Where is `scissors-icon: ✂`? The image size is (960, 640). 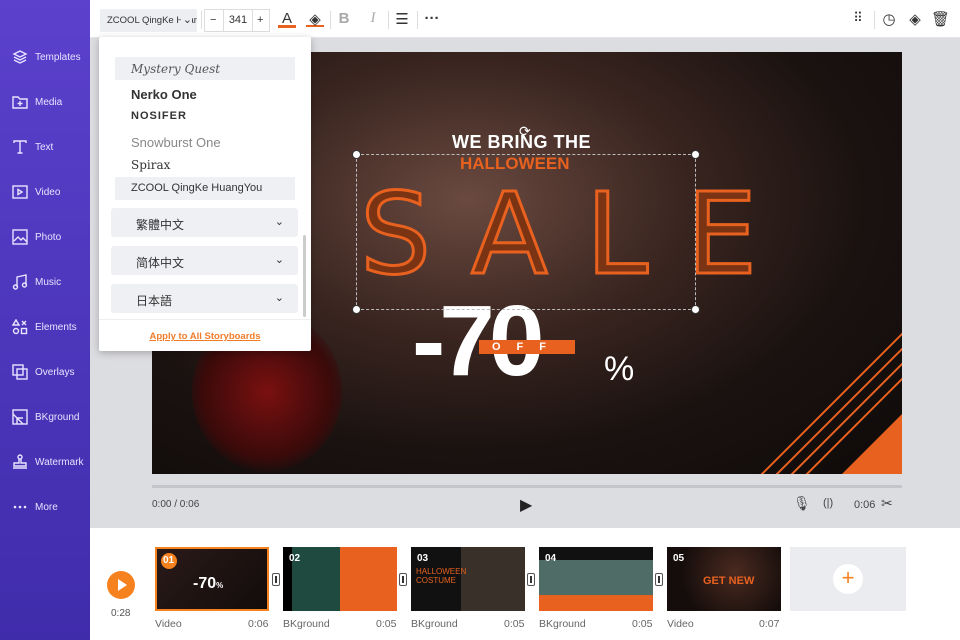 scissors-icon: ✂ is located at coordinates (887, 503).